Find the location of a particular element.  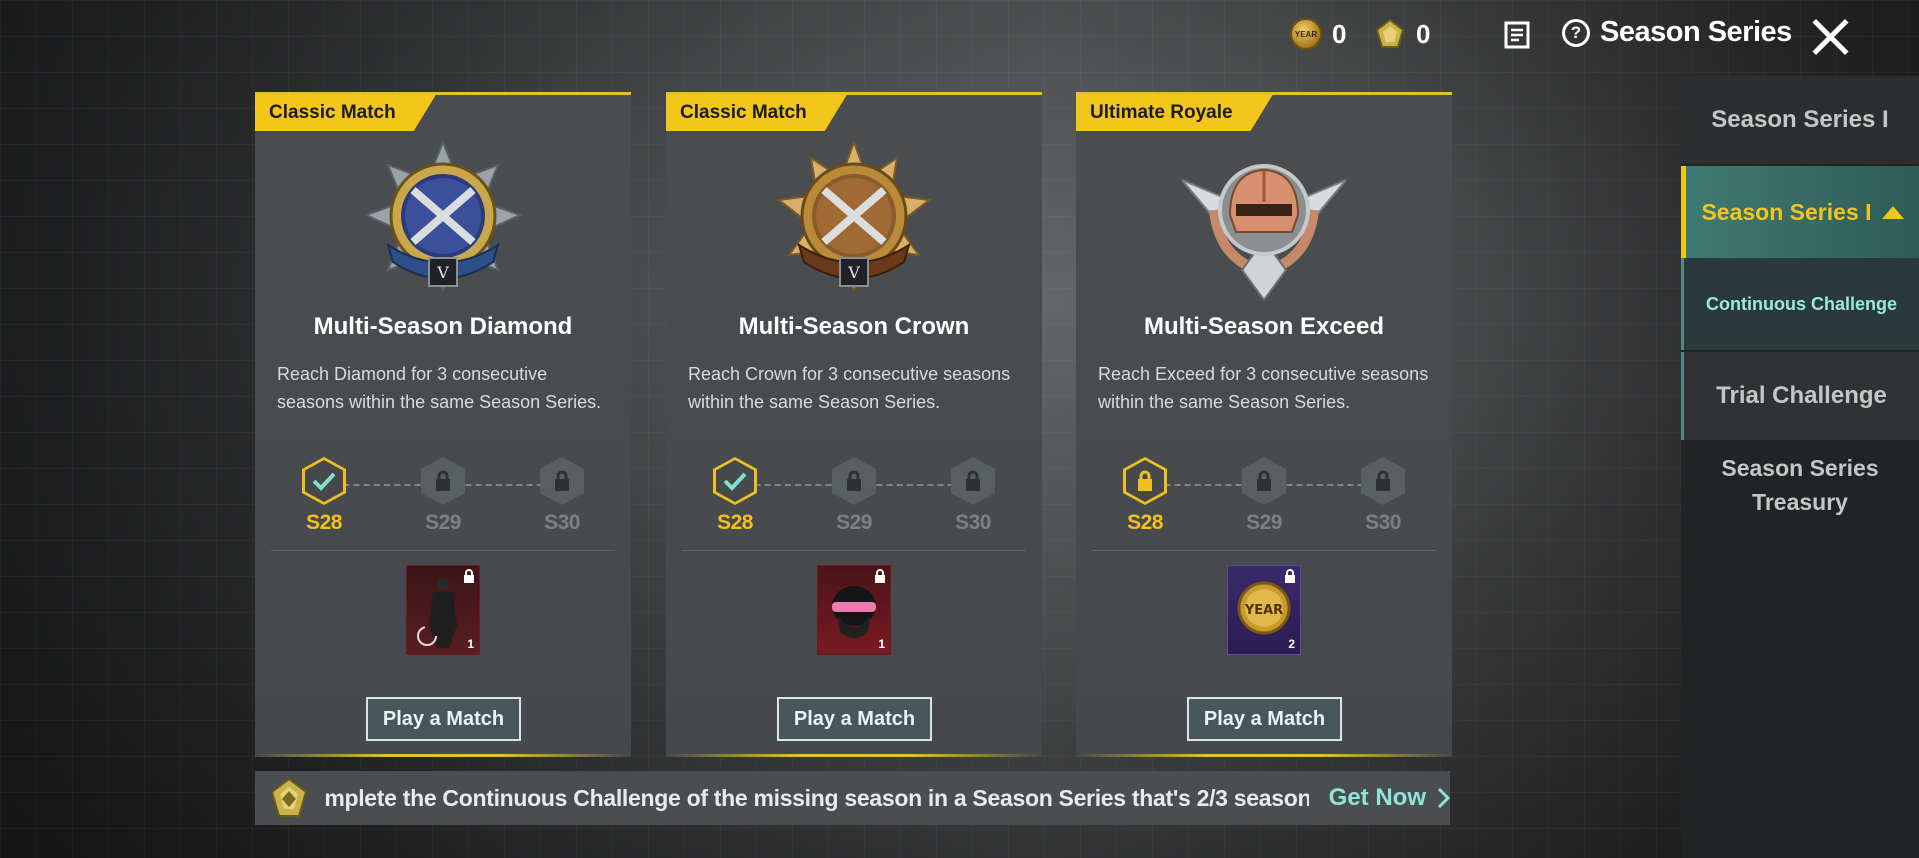

chevron-right-icon is located at coordinates (1443, 798).